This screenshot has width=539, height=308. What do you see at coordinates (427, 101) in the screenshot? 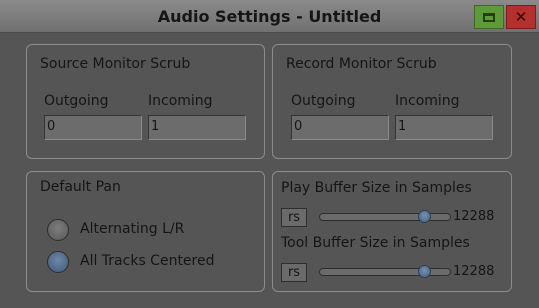
I see `record-incoming-label: Incoming` at bounding box center [427, 101].